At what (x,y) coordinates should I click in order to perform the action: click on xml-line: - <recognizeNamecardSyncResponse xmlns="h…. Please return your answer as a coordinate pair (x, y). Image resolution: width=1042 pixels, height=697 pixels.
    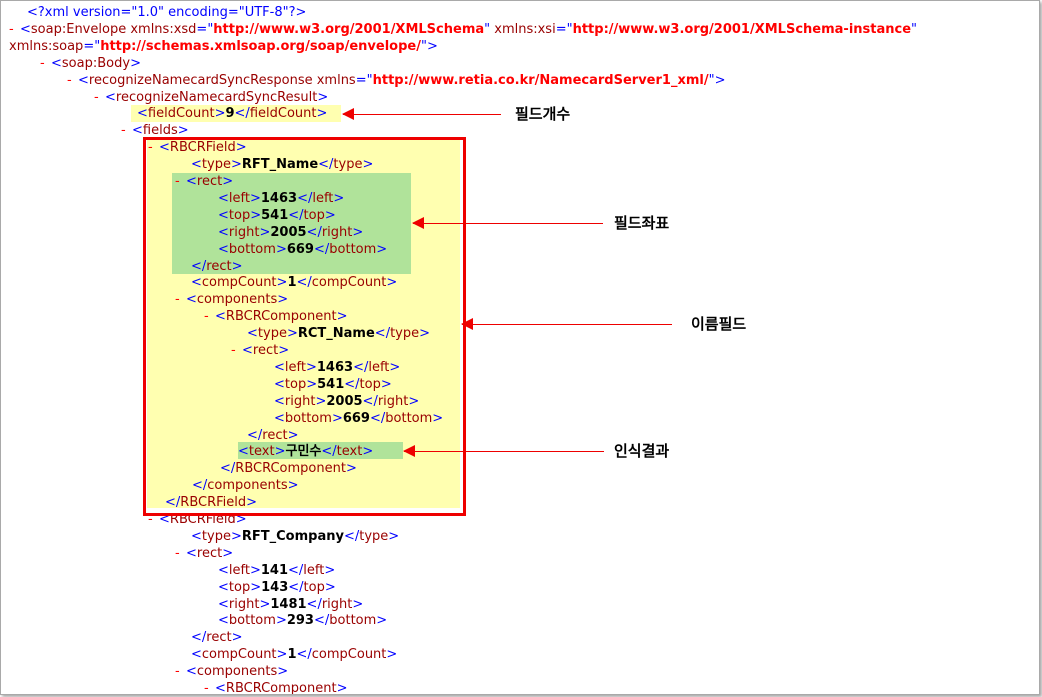
    Looking at the image, I should click on (396, 80).